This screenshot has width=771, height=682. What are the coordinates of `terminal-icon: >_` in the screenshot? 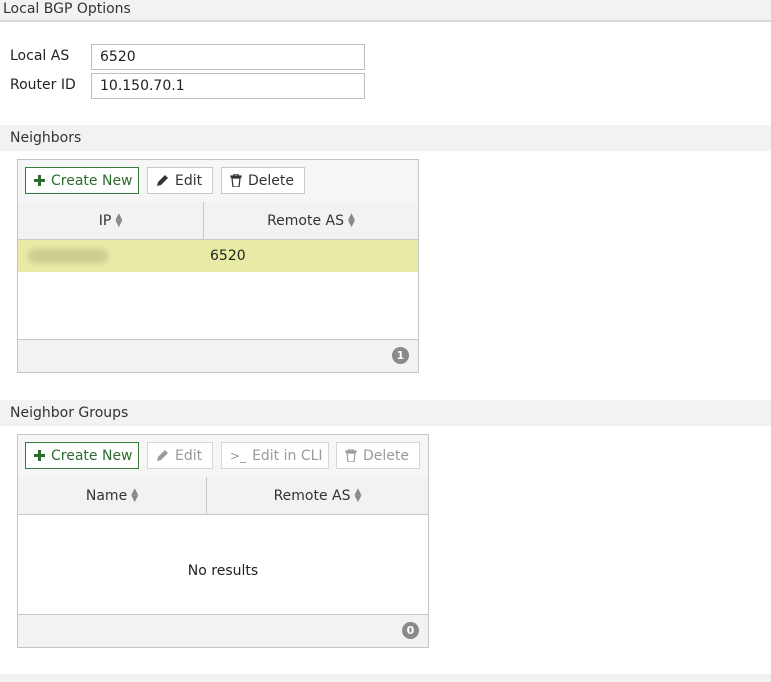 It's located at (238, 455).